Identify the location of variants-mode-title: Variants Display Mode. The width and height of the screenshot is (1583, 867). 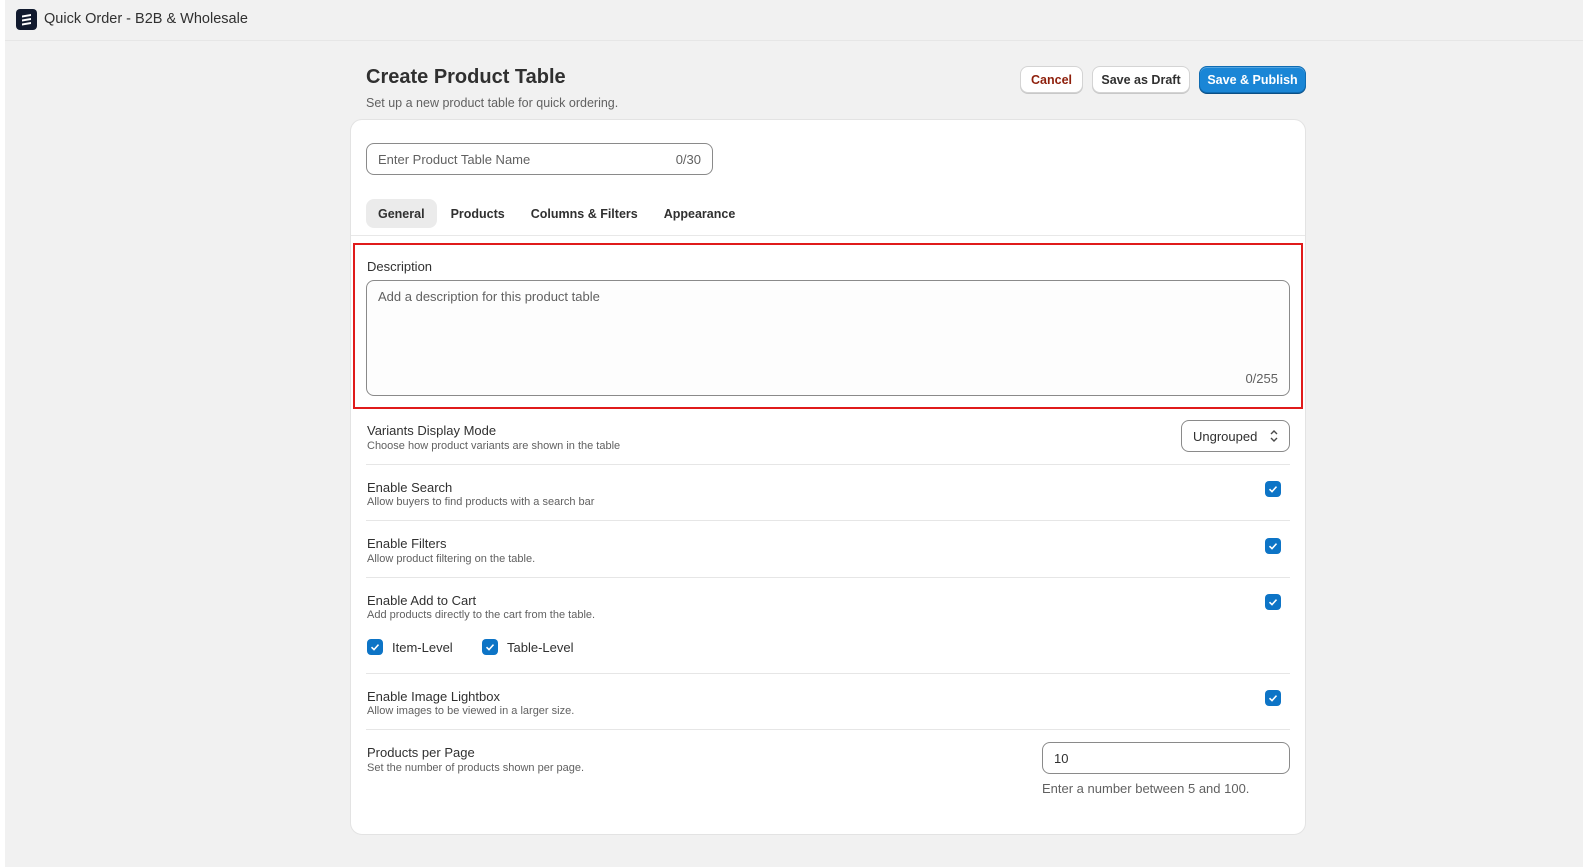
(432, 430).